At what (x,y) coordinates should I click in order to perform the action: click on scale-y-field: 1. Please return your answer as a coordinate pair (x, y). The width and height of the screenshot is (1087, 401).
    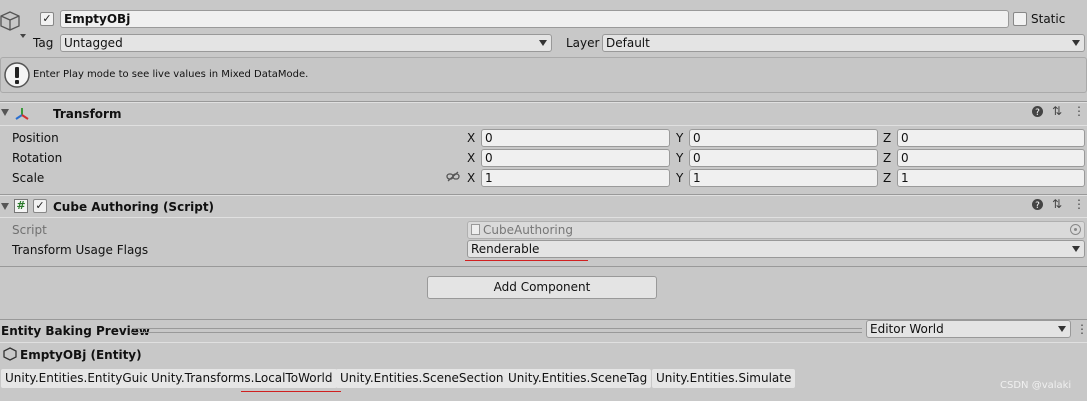
    Looking at the image, I should click on (783, 178).